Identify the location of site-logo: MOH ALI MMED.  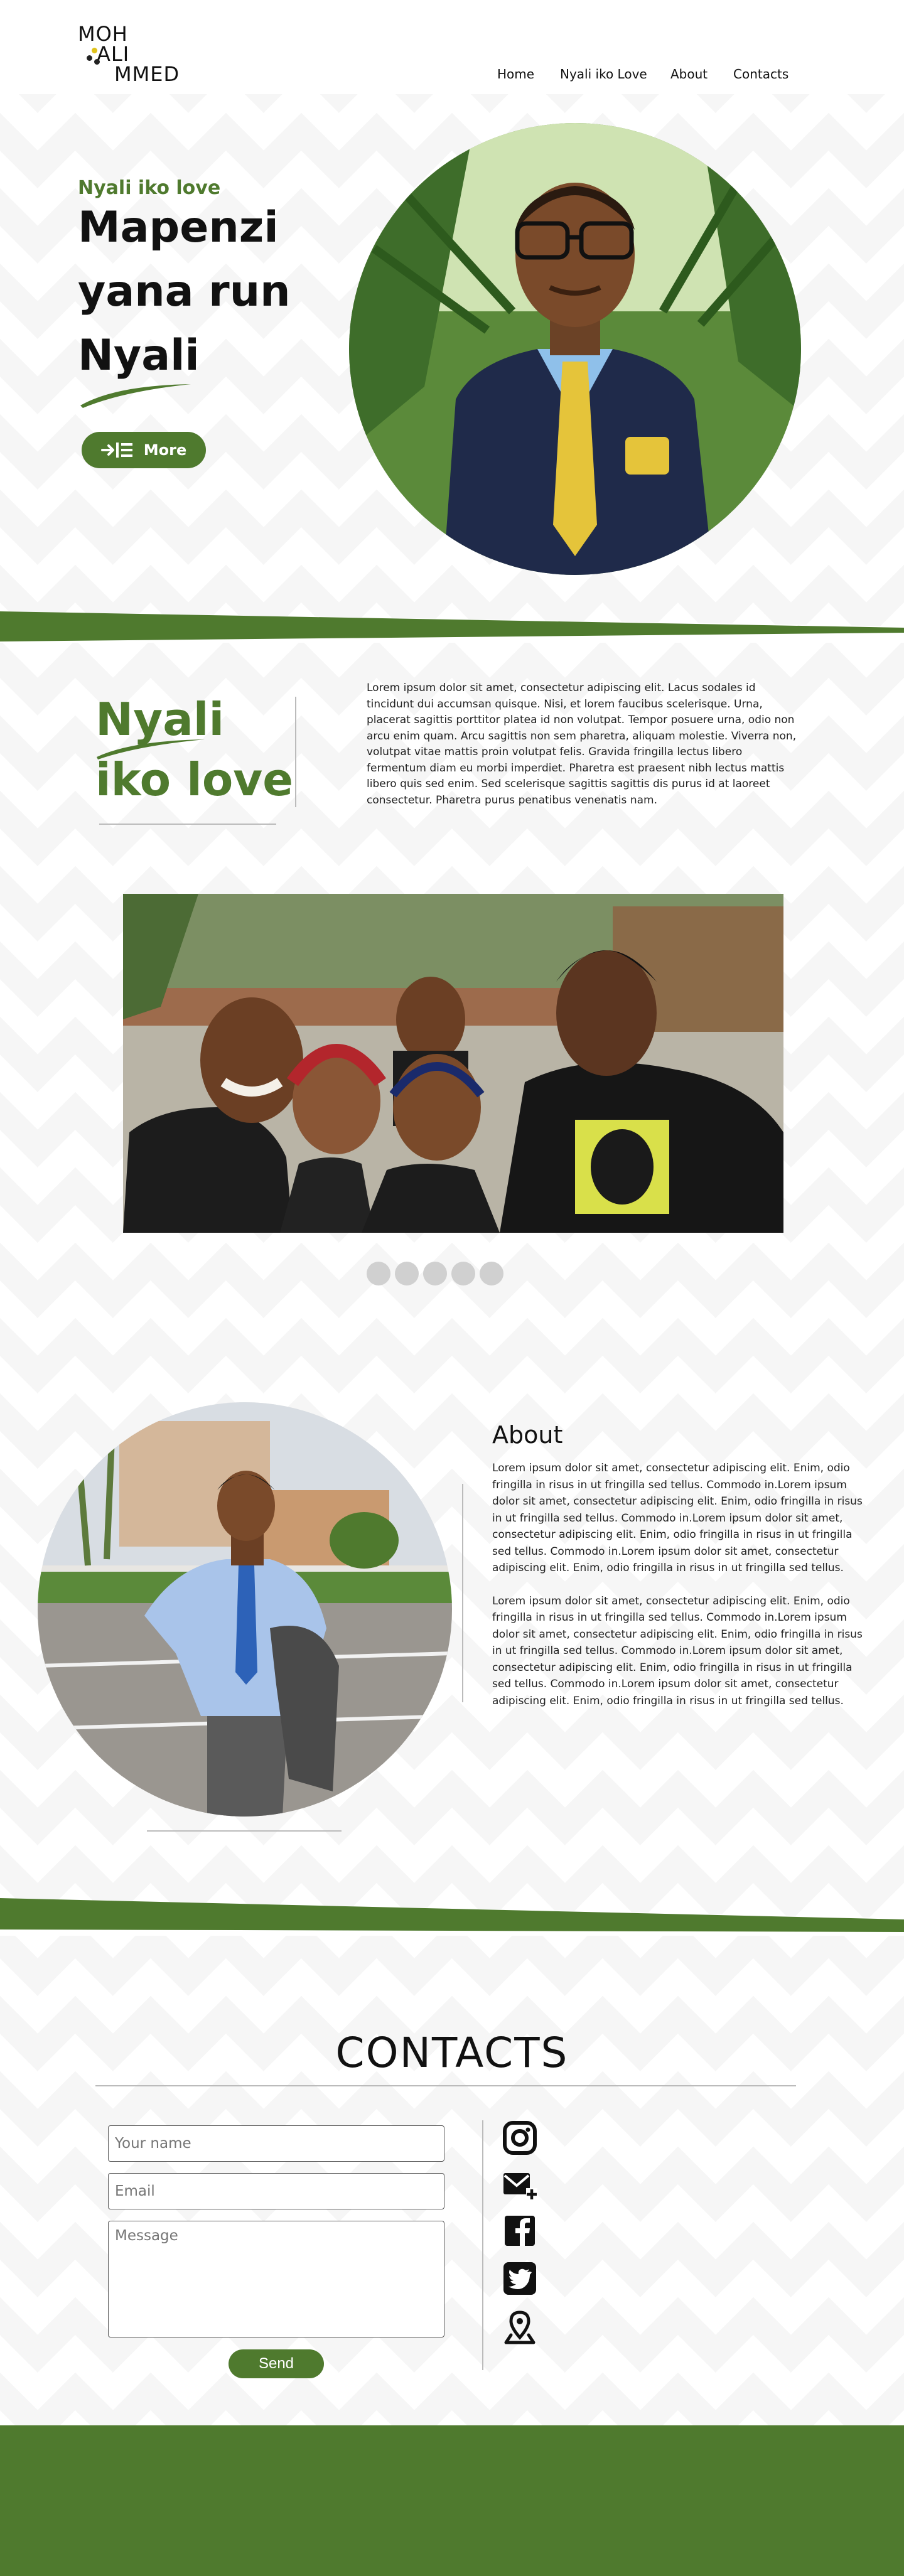
(140, 56).